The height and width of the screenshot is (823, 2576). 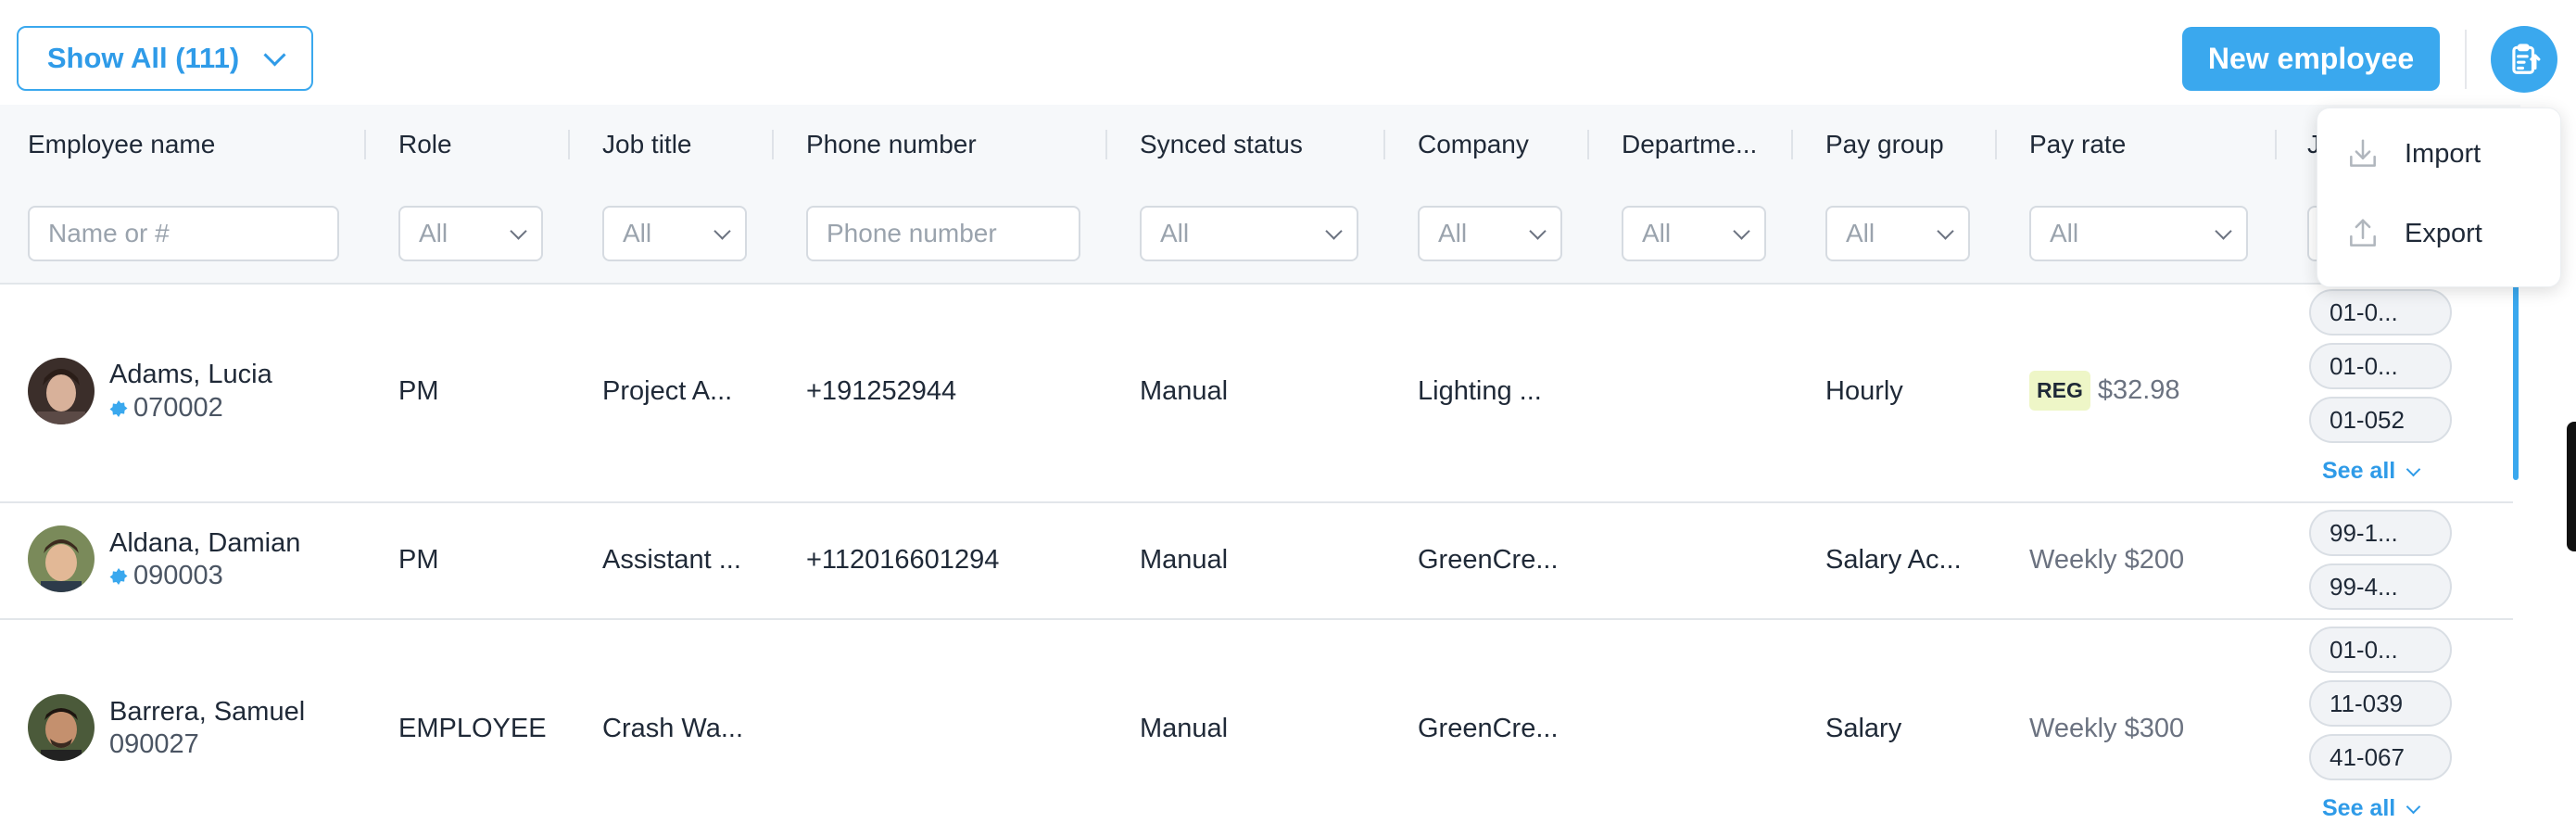 What do you see at coordinates (1453, 233) in the screenshot?
I see `company-filter-value: All` at bounding box center [1453, 233].